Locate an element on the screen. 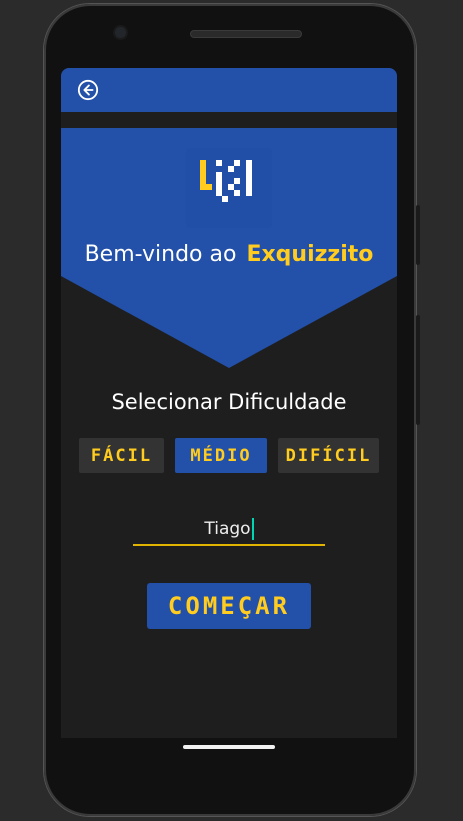 The image size is (463, 821). player-name-input: Tiago is located at coordinates (229, 529).